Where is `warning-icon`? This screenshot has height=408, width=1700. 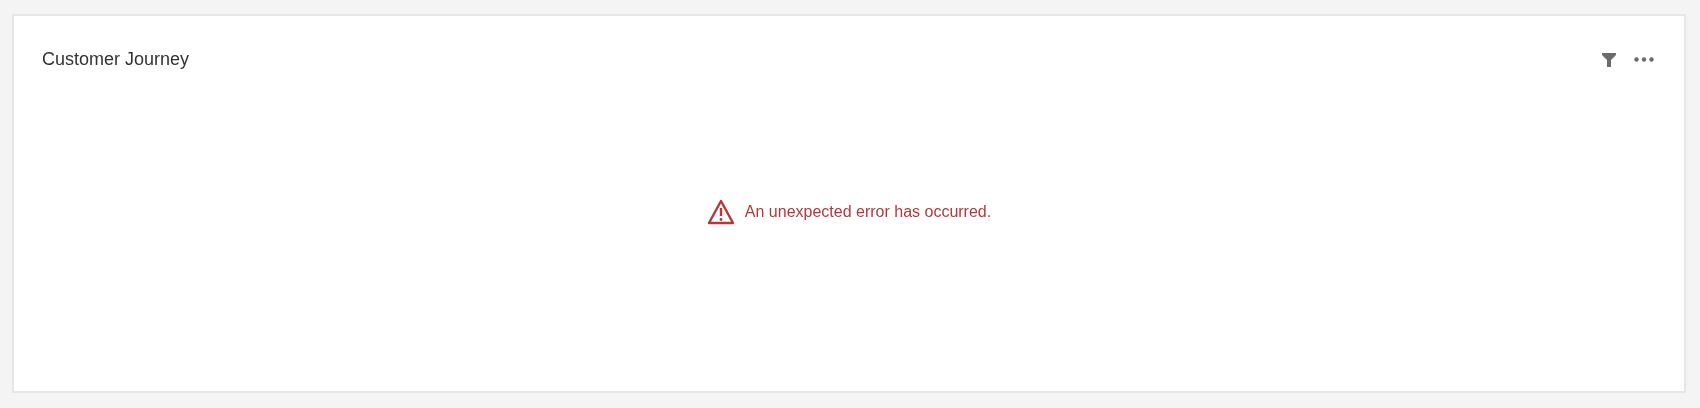 warning-icon is located at coordinates (720, 212).